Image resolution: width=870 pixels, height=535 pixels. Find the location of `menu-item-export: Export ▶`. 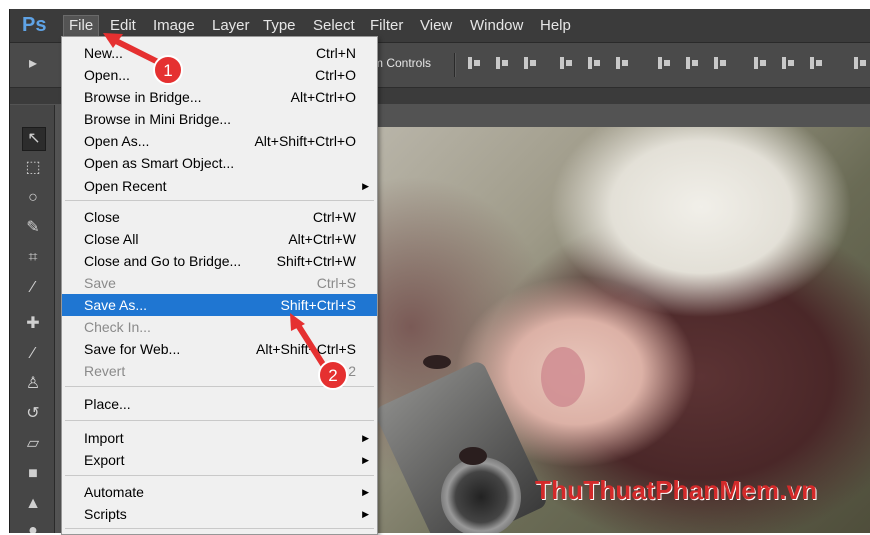

menu-item-export: Export ▶ is located at coordinates (219, 460).